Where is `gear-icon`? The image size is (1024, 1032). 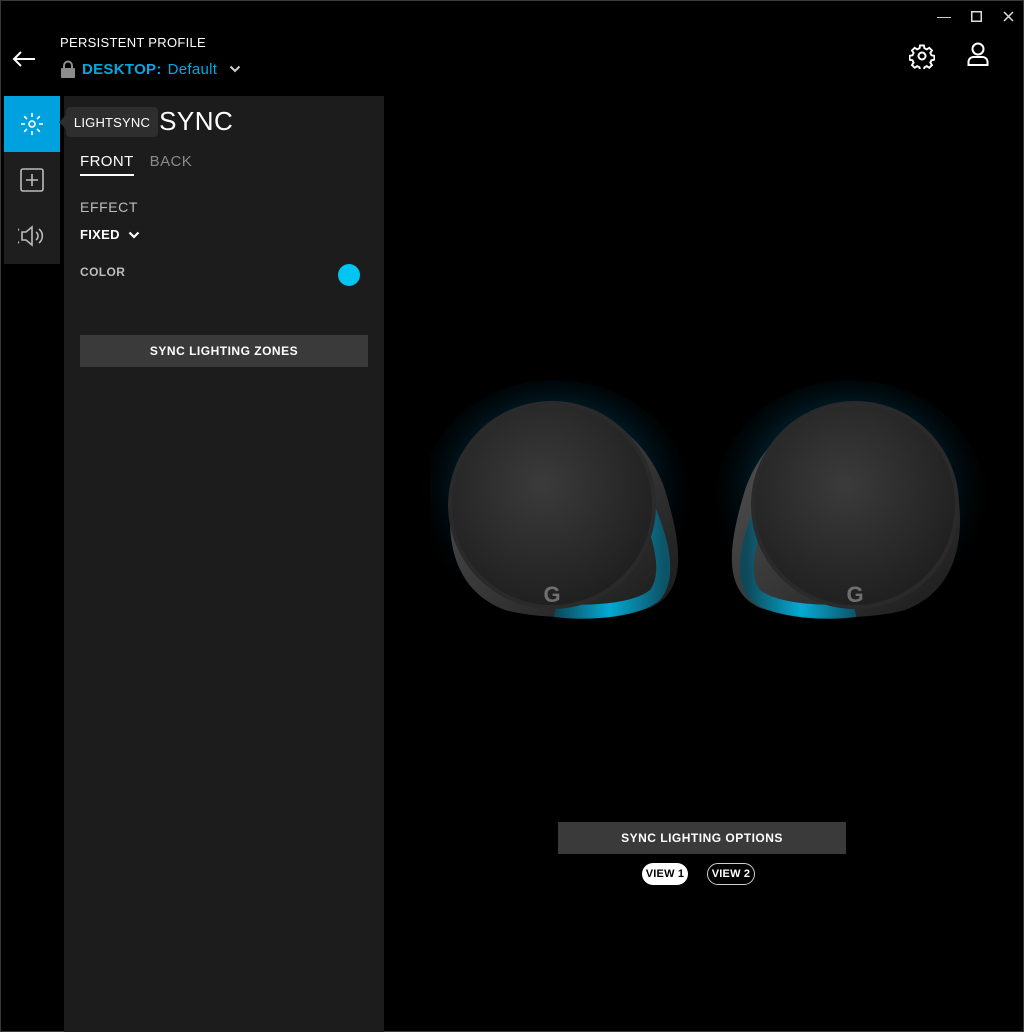 gear-icon is located at coordinates (922, 56).